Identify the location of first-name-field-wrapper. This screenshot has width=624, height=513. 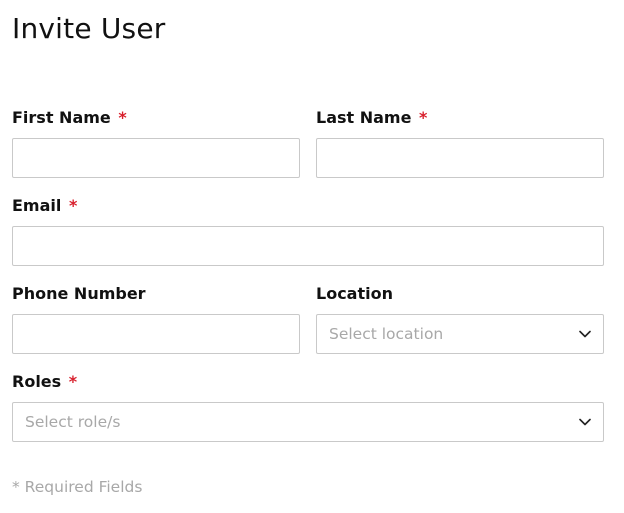
(156, 158).